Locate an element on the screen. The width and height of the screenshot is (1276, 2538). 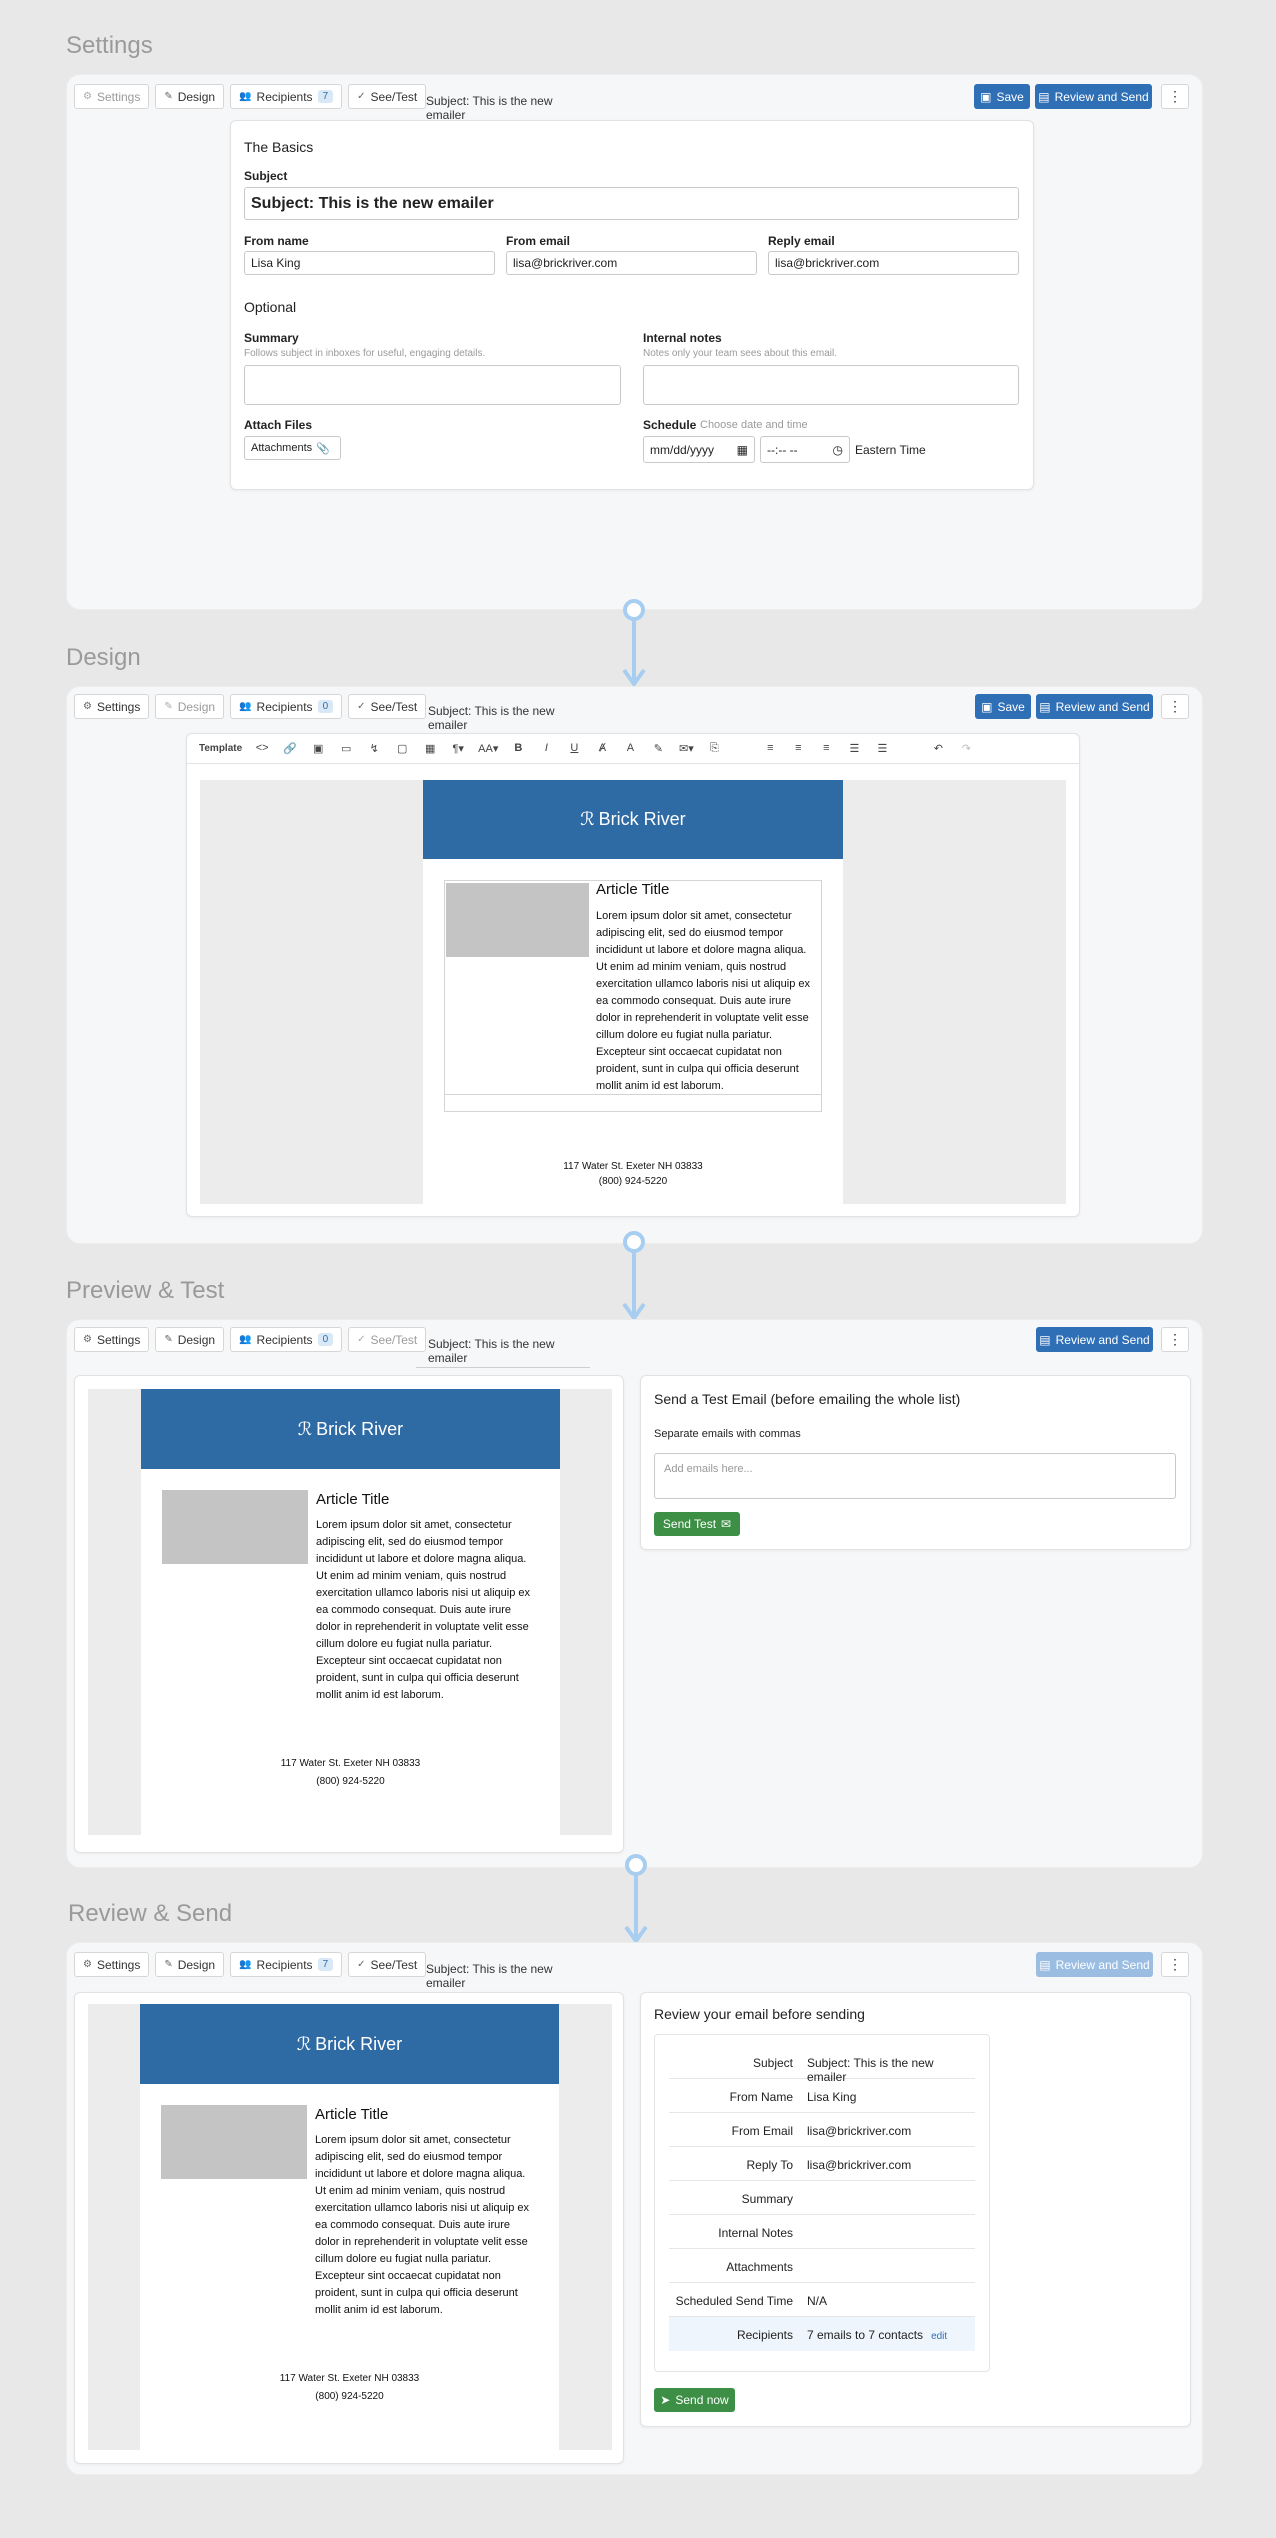
link-icon: 🔗 is located at coordinates (290, 748).